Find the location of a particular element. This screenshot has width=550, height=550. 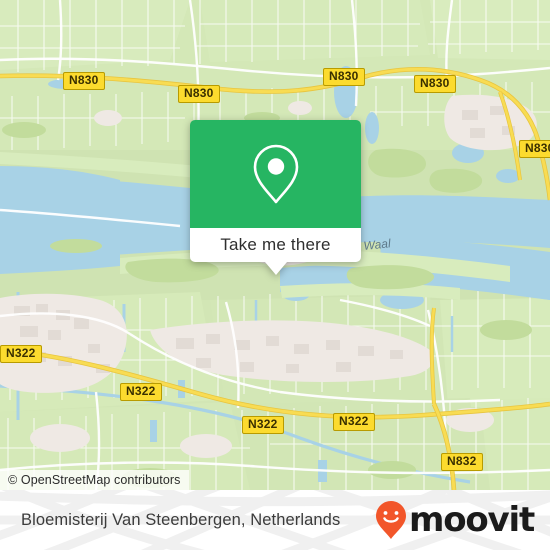

take-me-there-label: Take me there is located at coordinates (275, 244).